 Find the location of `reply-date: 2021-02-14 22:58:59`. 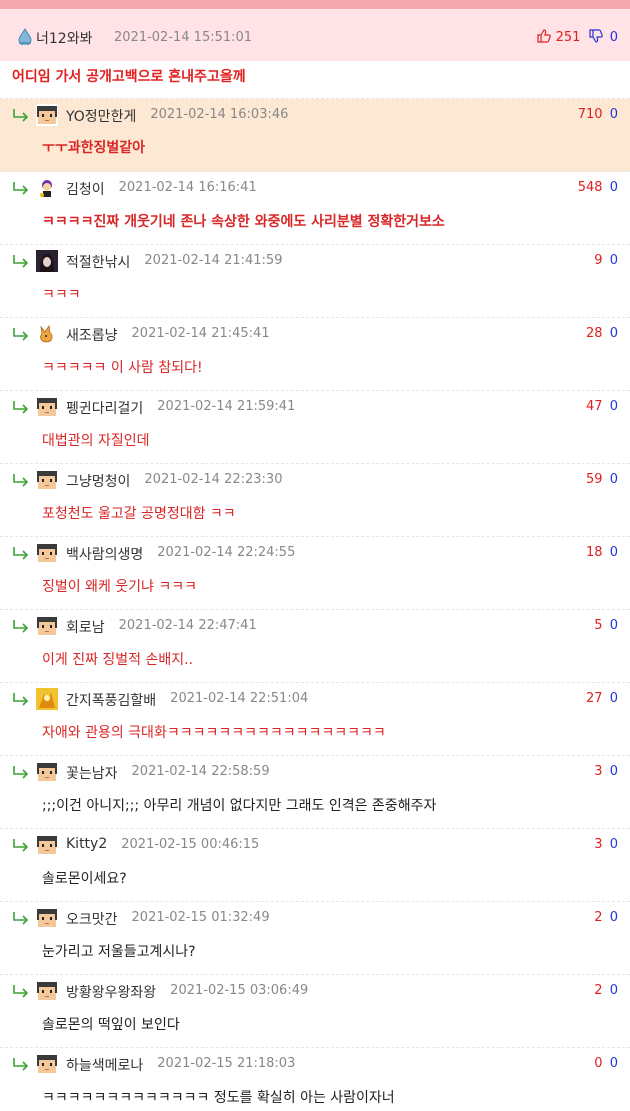

reply-date: 2021-02-14 22:58:59 is located at coordinates (200, 771).